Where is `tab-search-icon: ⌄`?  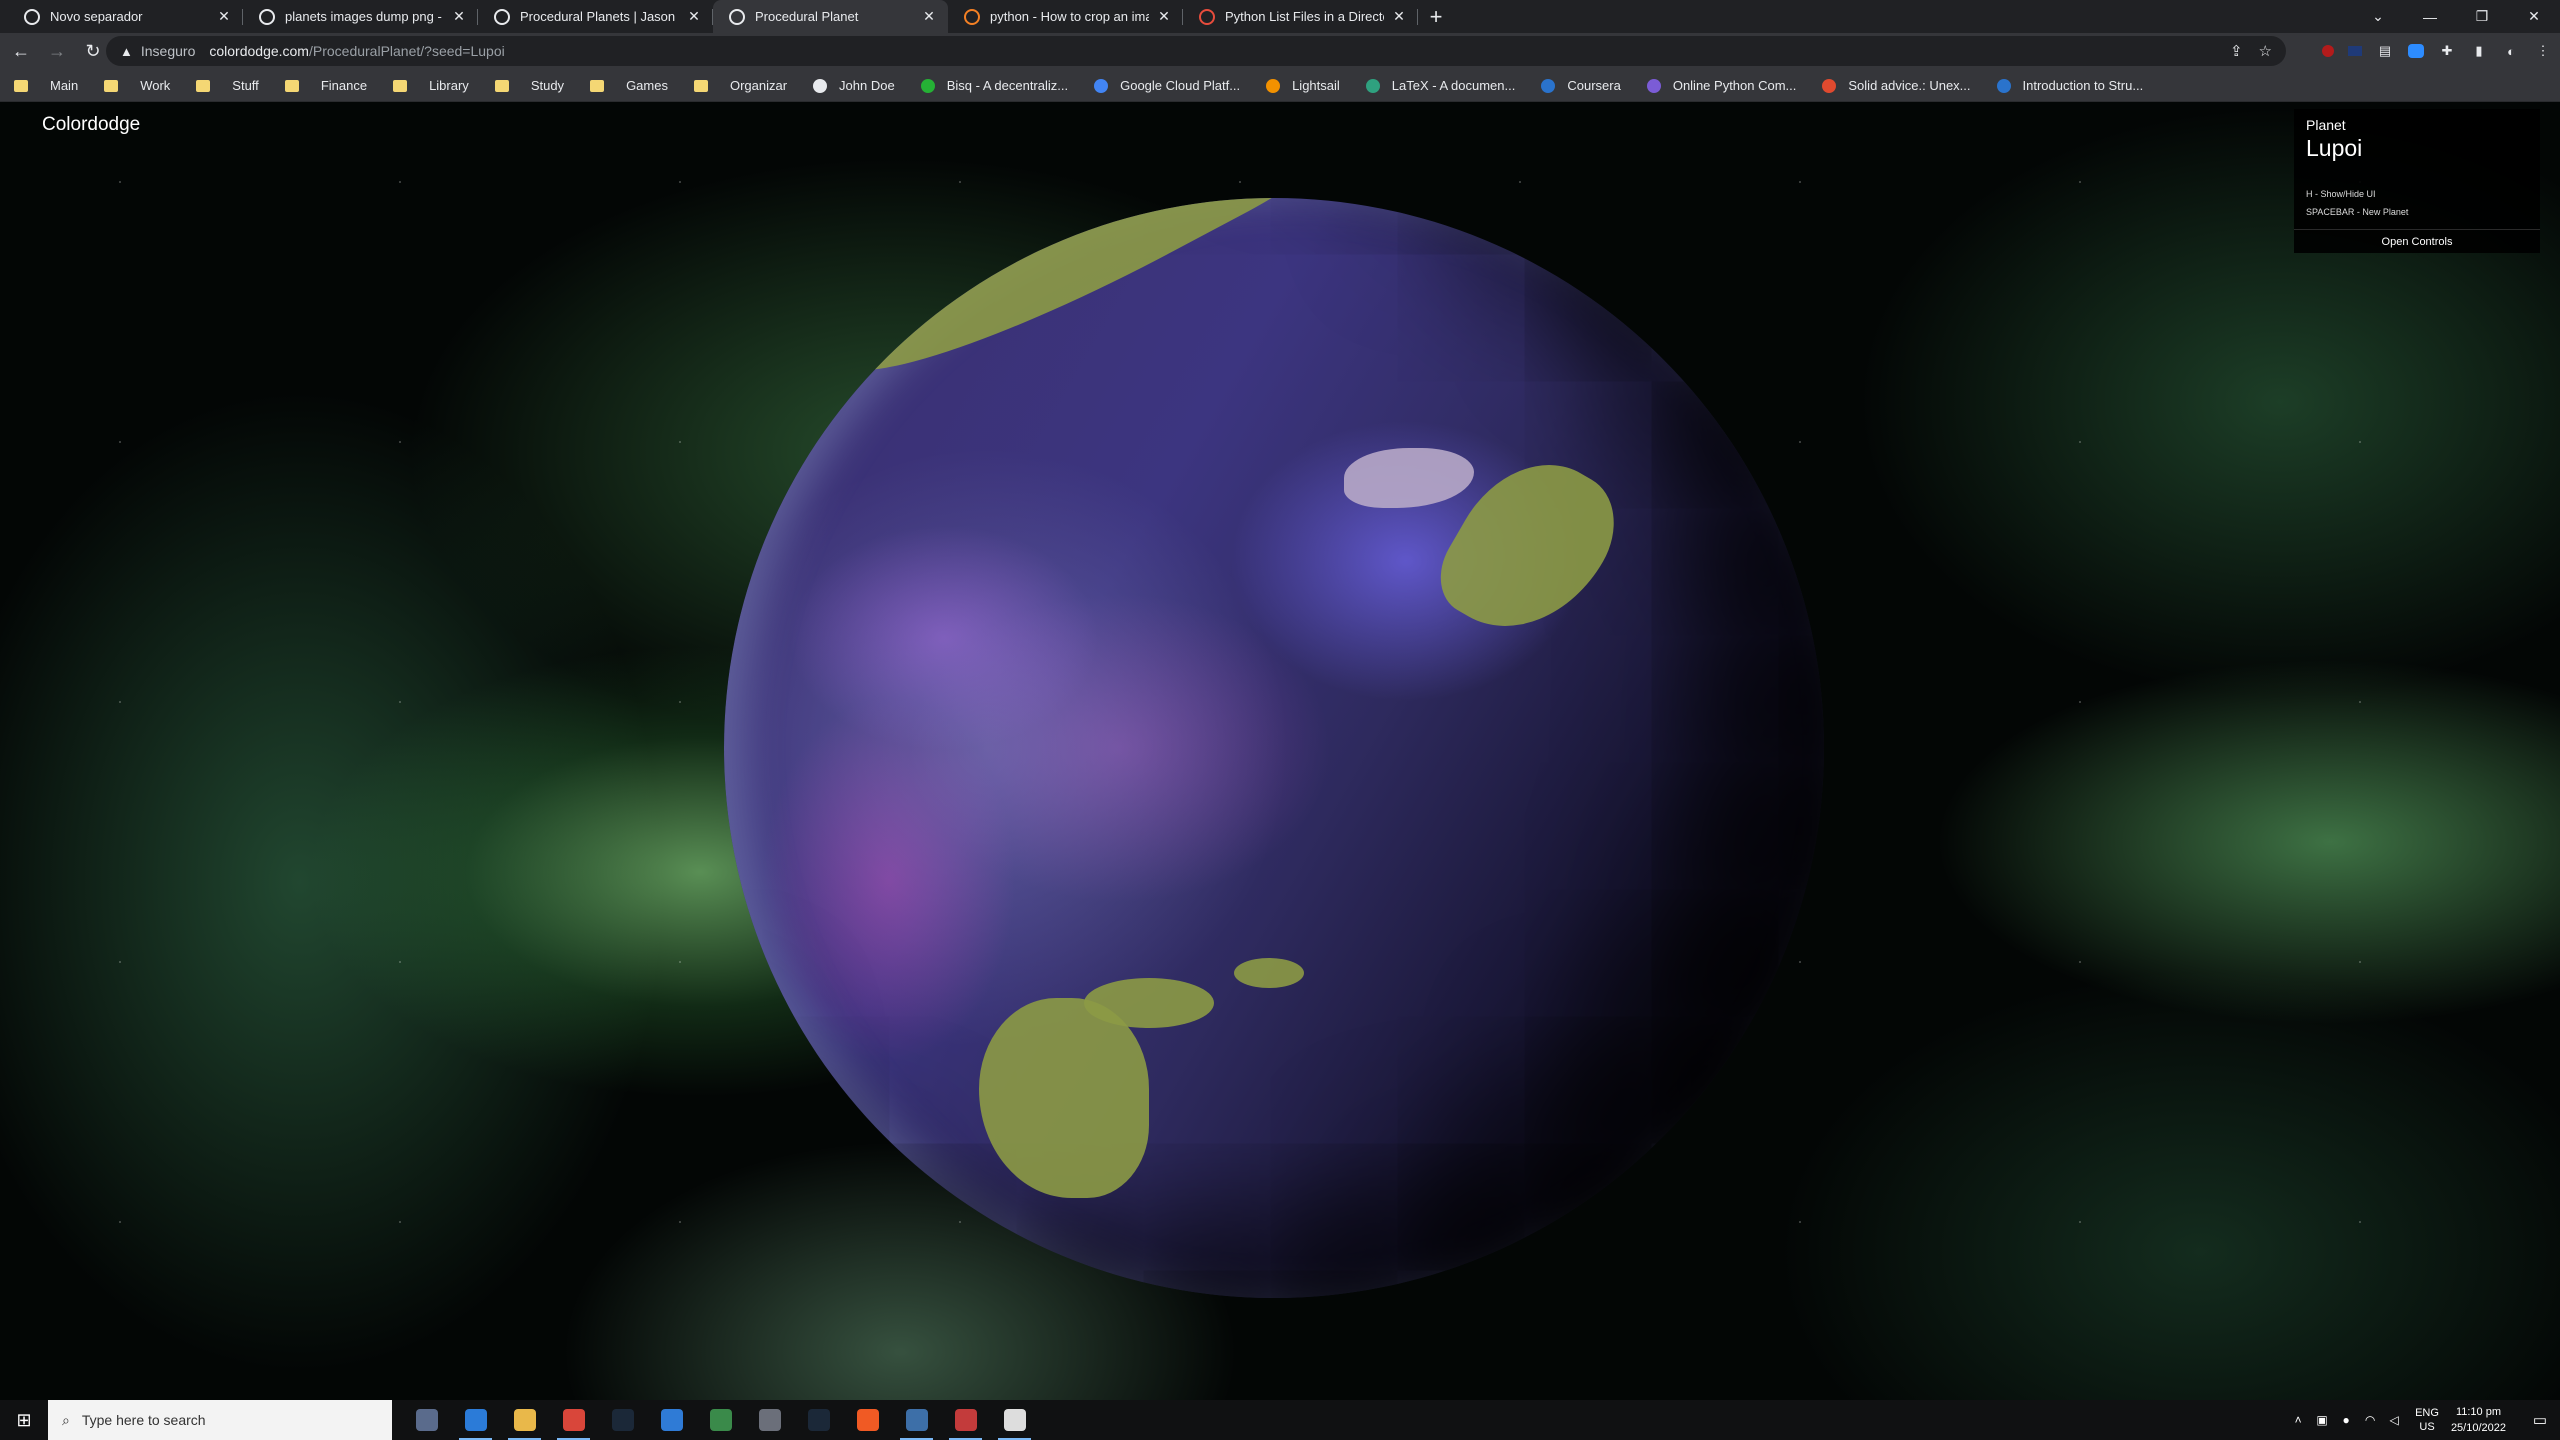 tab-search-icon: ⌄ is located at coordinates (2378, 16).